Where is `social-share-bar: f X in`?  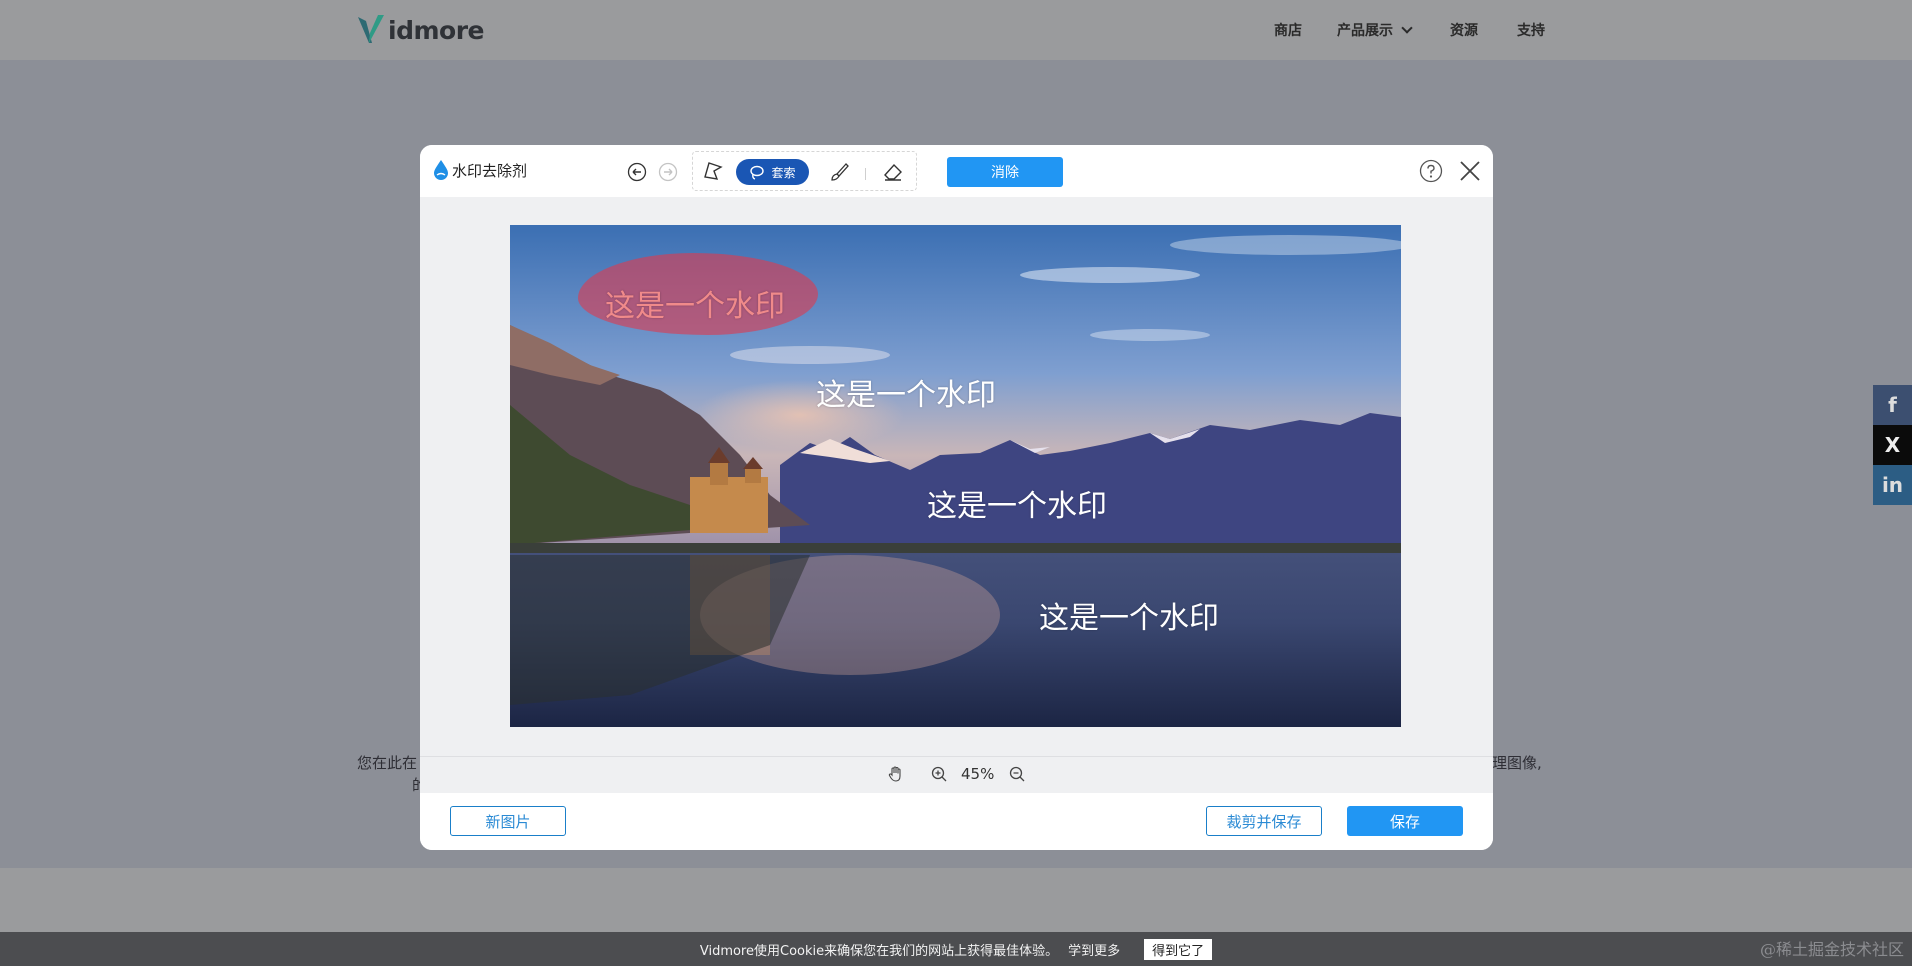 social-share-bar: f X in is located at coordinates (1892, 445).